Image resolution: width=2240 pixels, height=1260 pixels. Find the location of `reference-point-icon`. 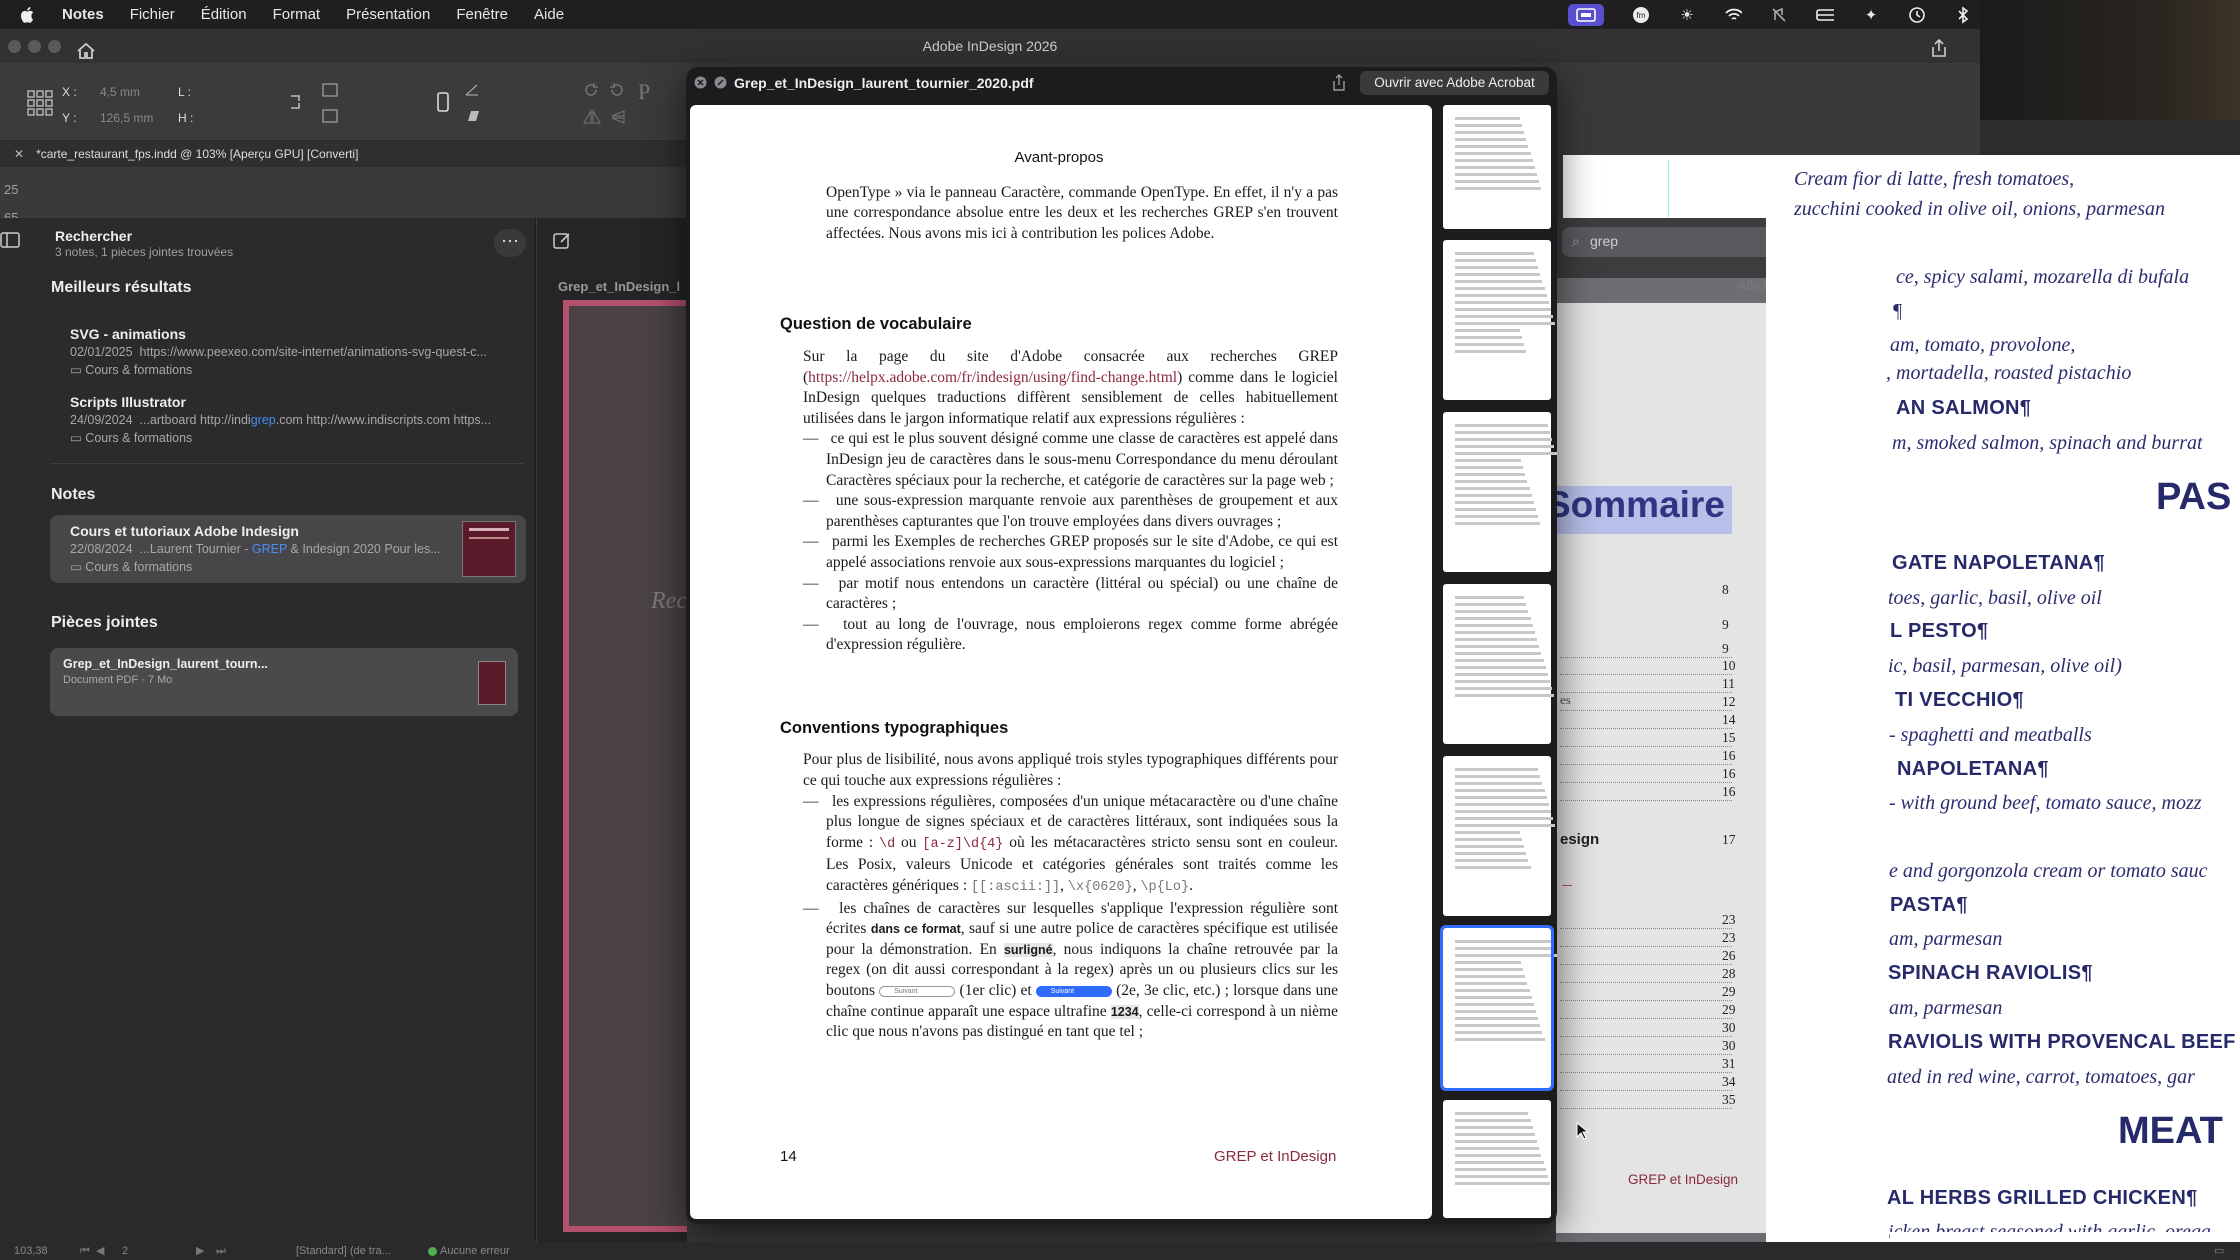

reference-point-icon is located at coordinates (40, 103).